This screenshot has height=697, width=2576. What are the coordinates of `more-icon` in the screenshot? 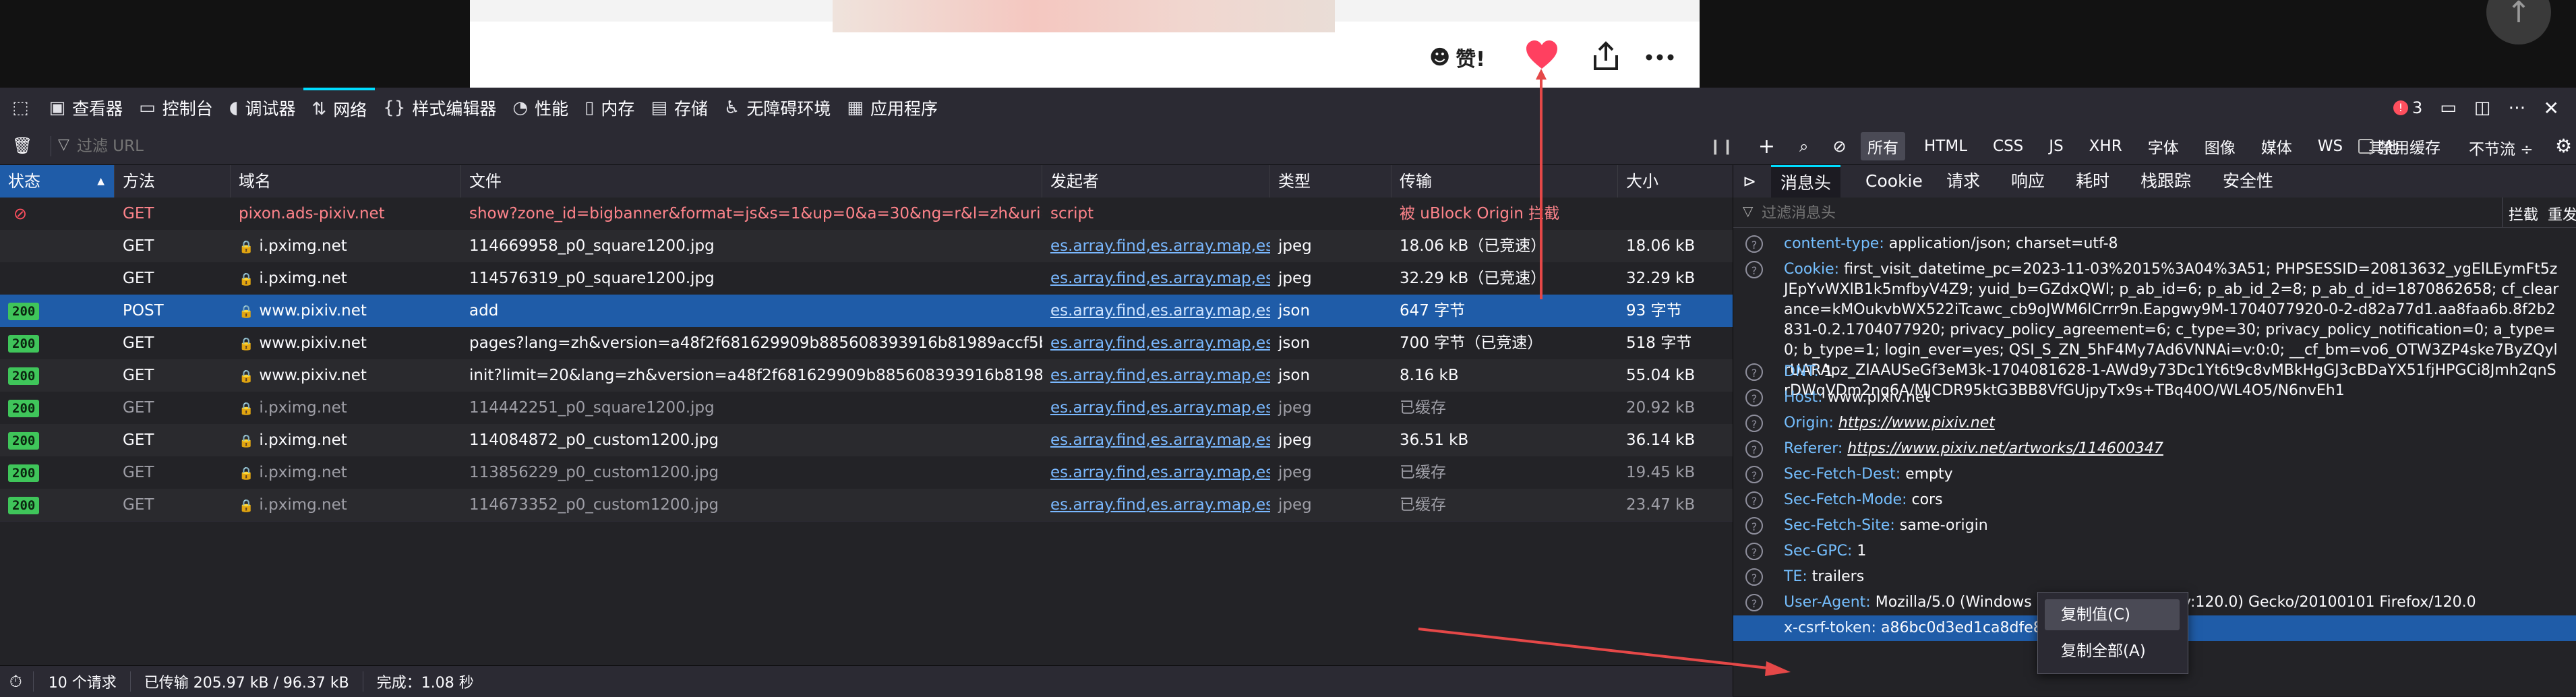 It's located at (1660, 57).